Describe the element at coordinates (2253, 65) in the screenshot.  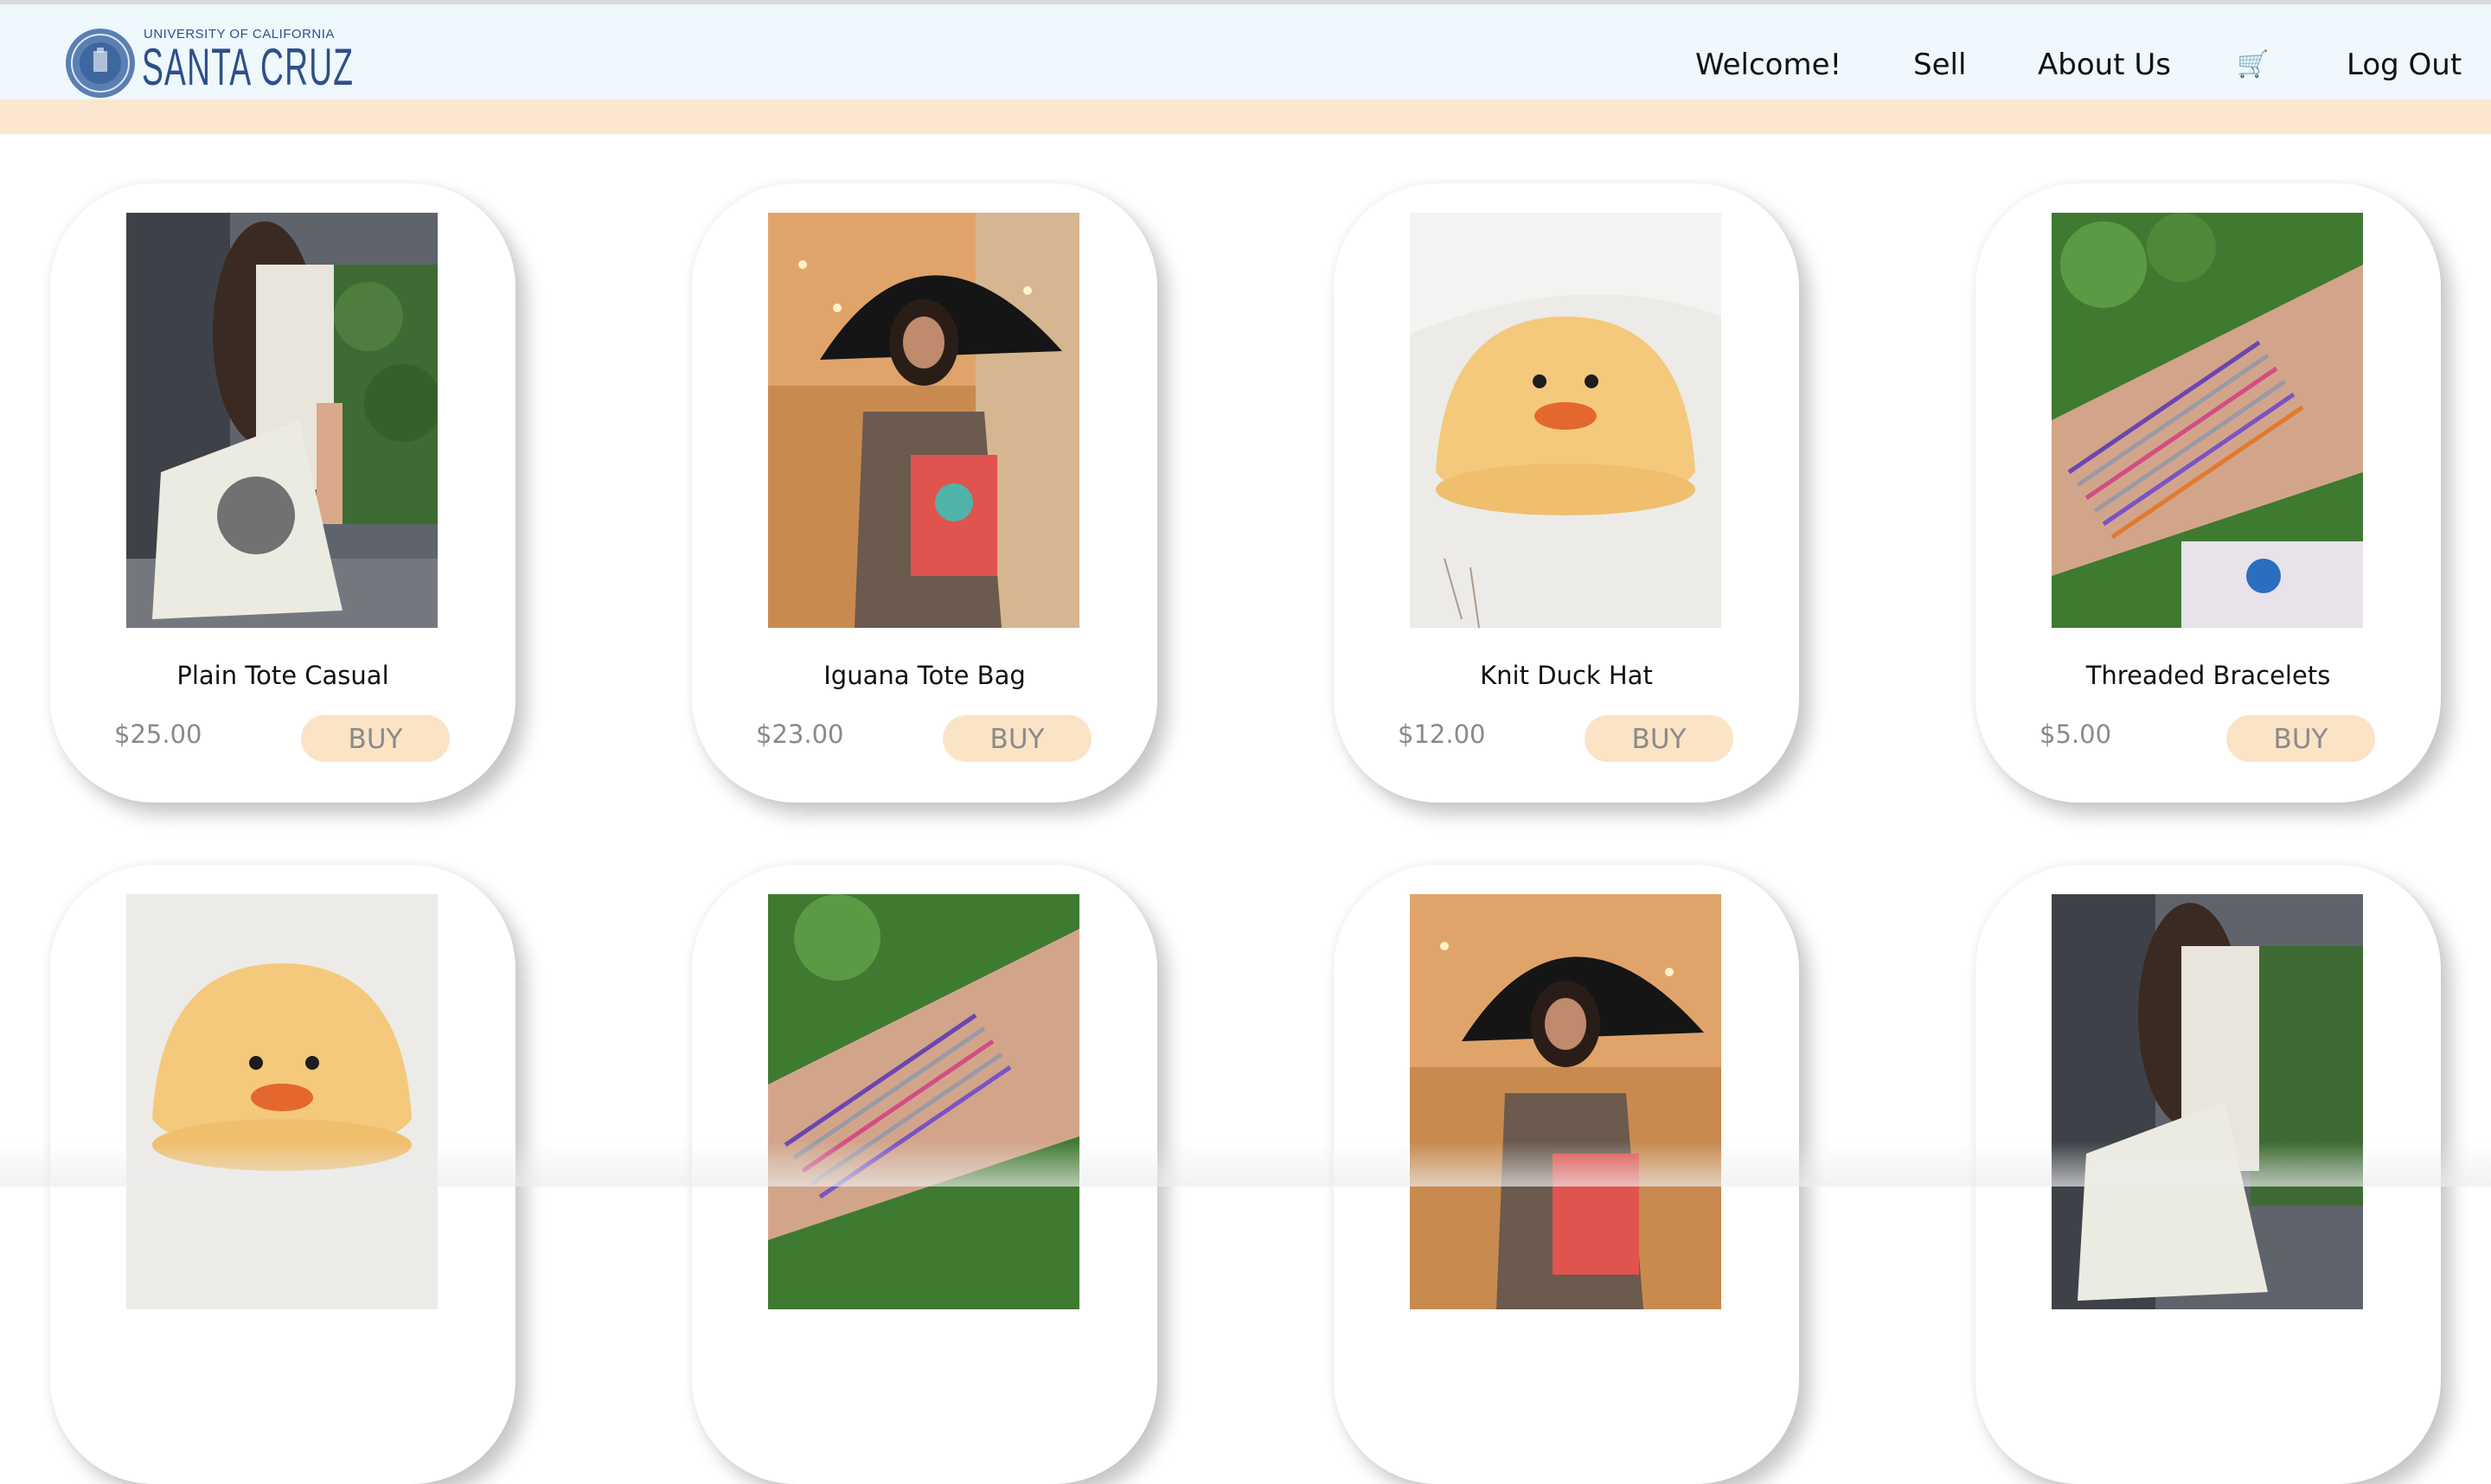
I see `cart-icon: 🛒` at that location.